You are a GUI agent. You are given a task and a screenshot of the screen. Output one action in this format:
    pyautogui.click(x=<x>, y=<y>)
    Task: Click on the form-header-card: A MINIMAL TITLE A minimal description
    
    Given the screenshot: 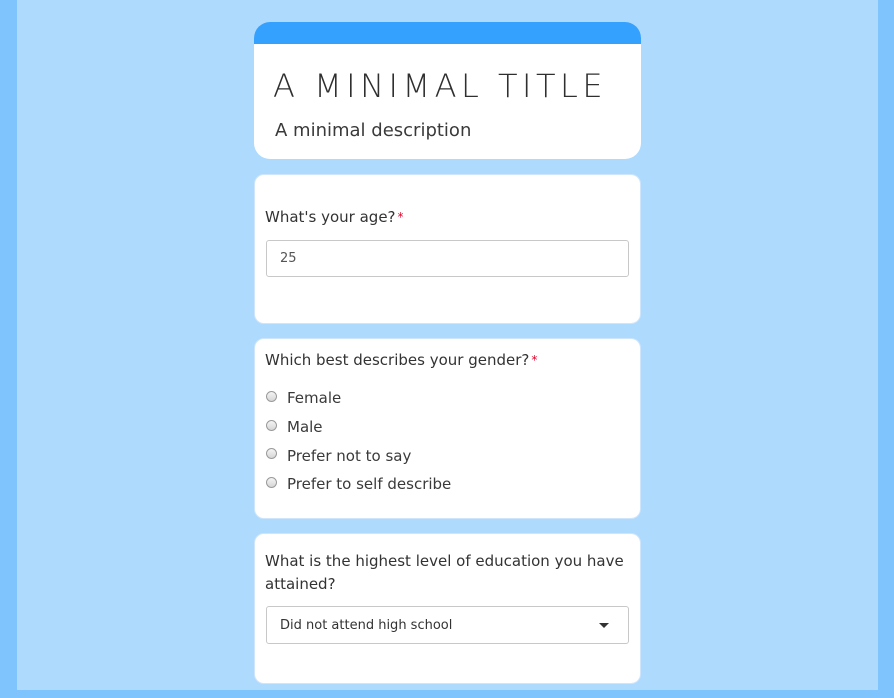 What is the action you would take?
    pyautogui.click(x=447, y=90)
    